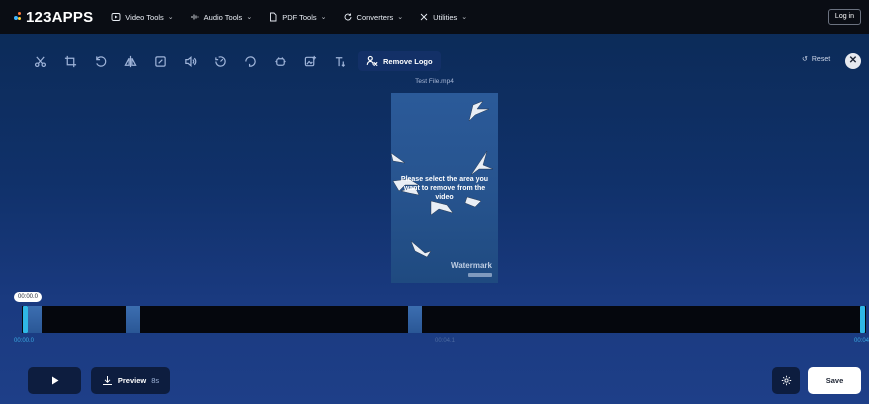 The width and height of the screenshot is (869, 404). Describe the element at coordinates (273, 17) in the screenshot. I see `document-icon` at that location.